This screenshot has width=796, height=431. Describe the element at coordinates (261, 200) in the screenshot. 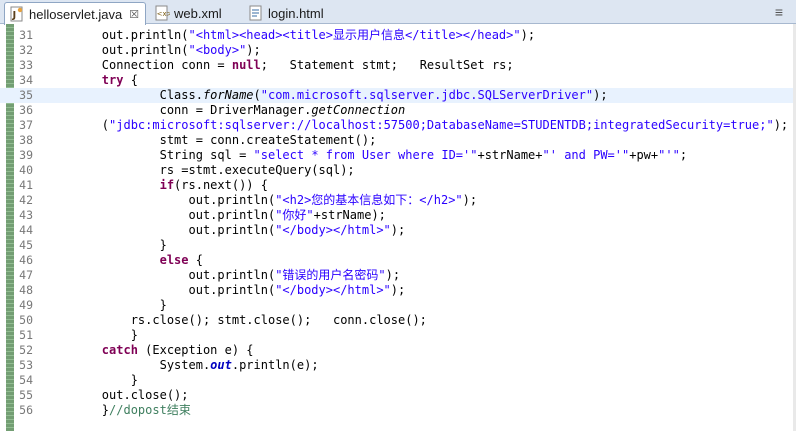

I see `code-text: out.println("<h2>您的基本信息如下：</h2>");` at that location.